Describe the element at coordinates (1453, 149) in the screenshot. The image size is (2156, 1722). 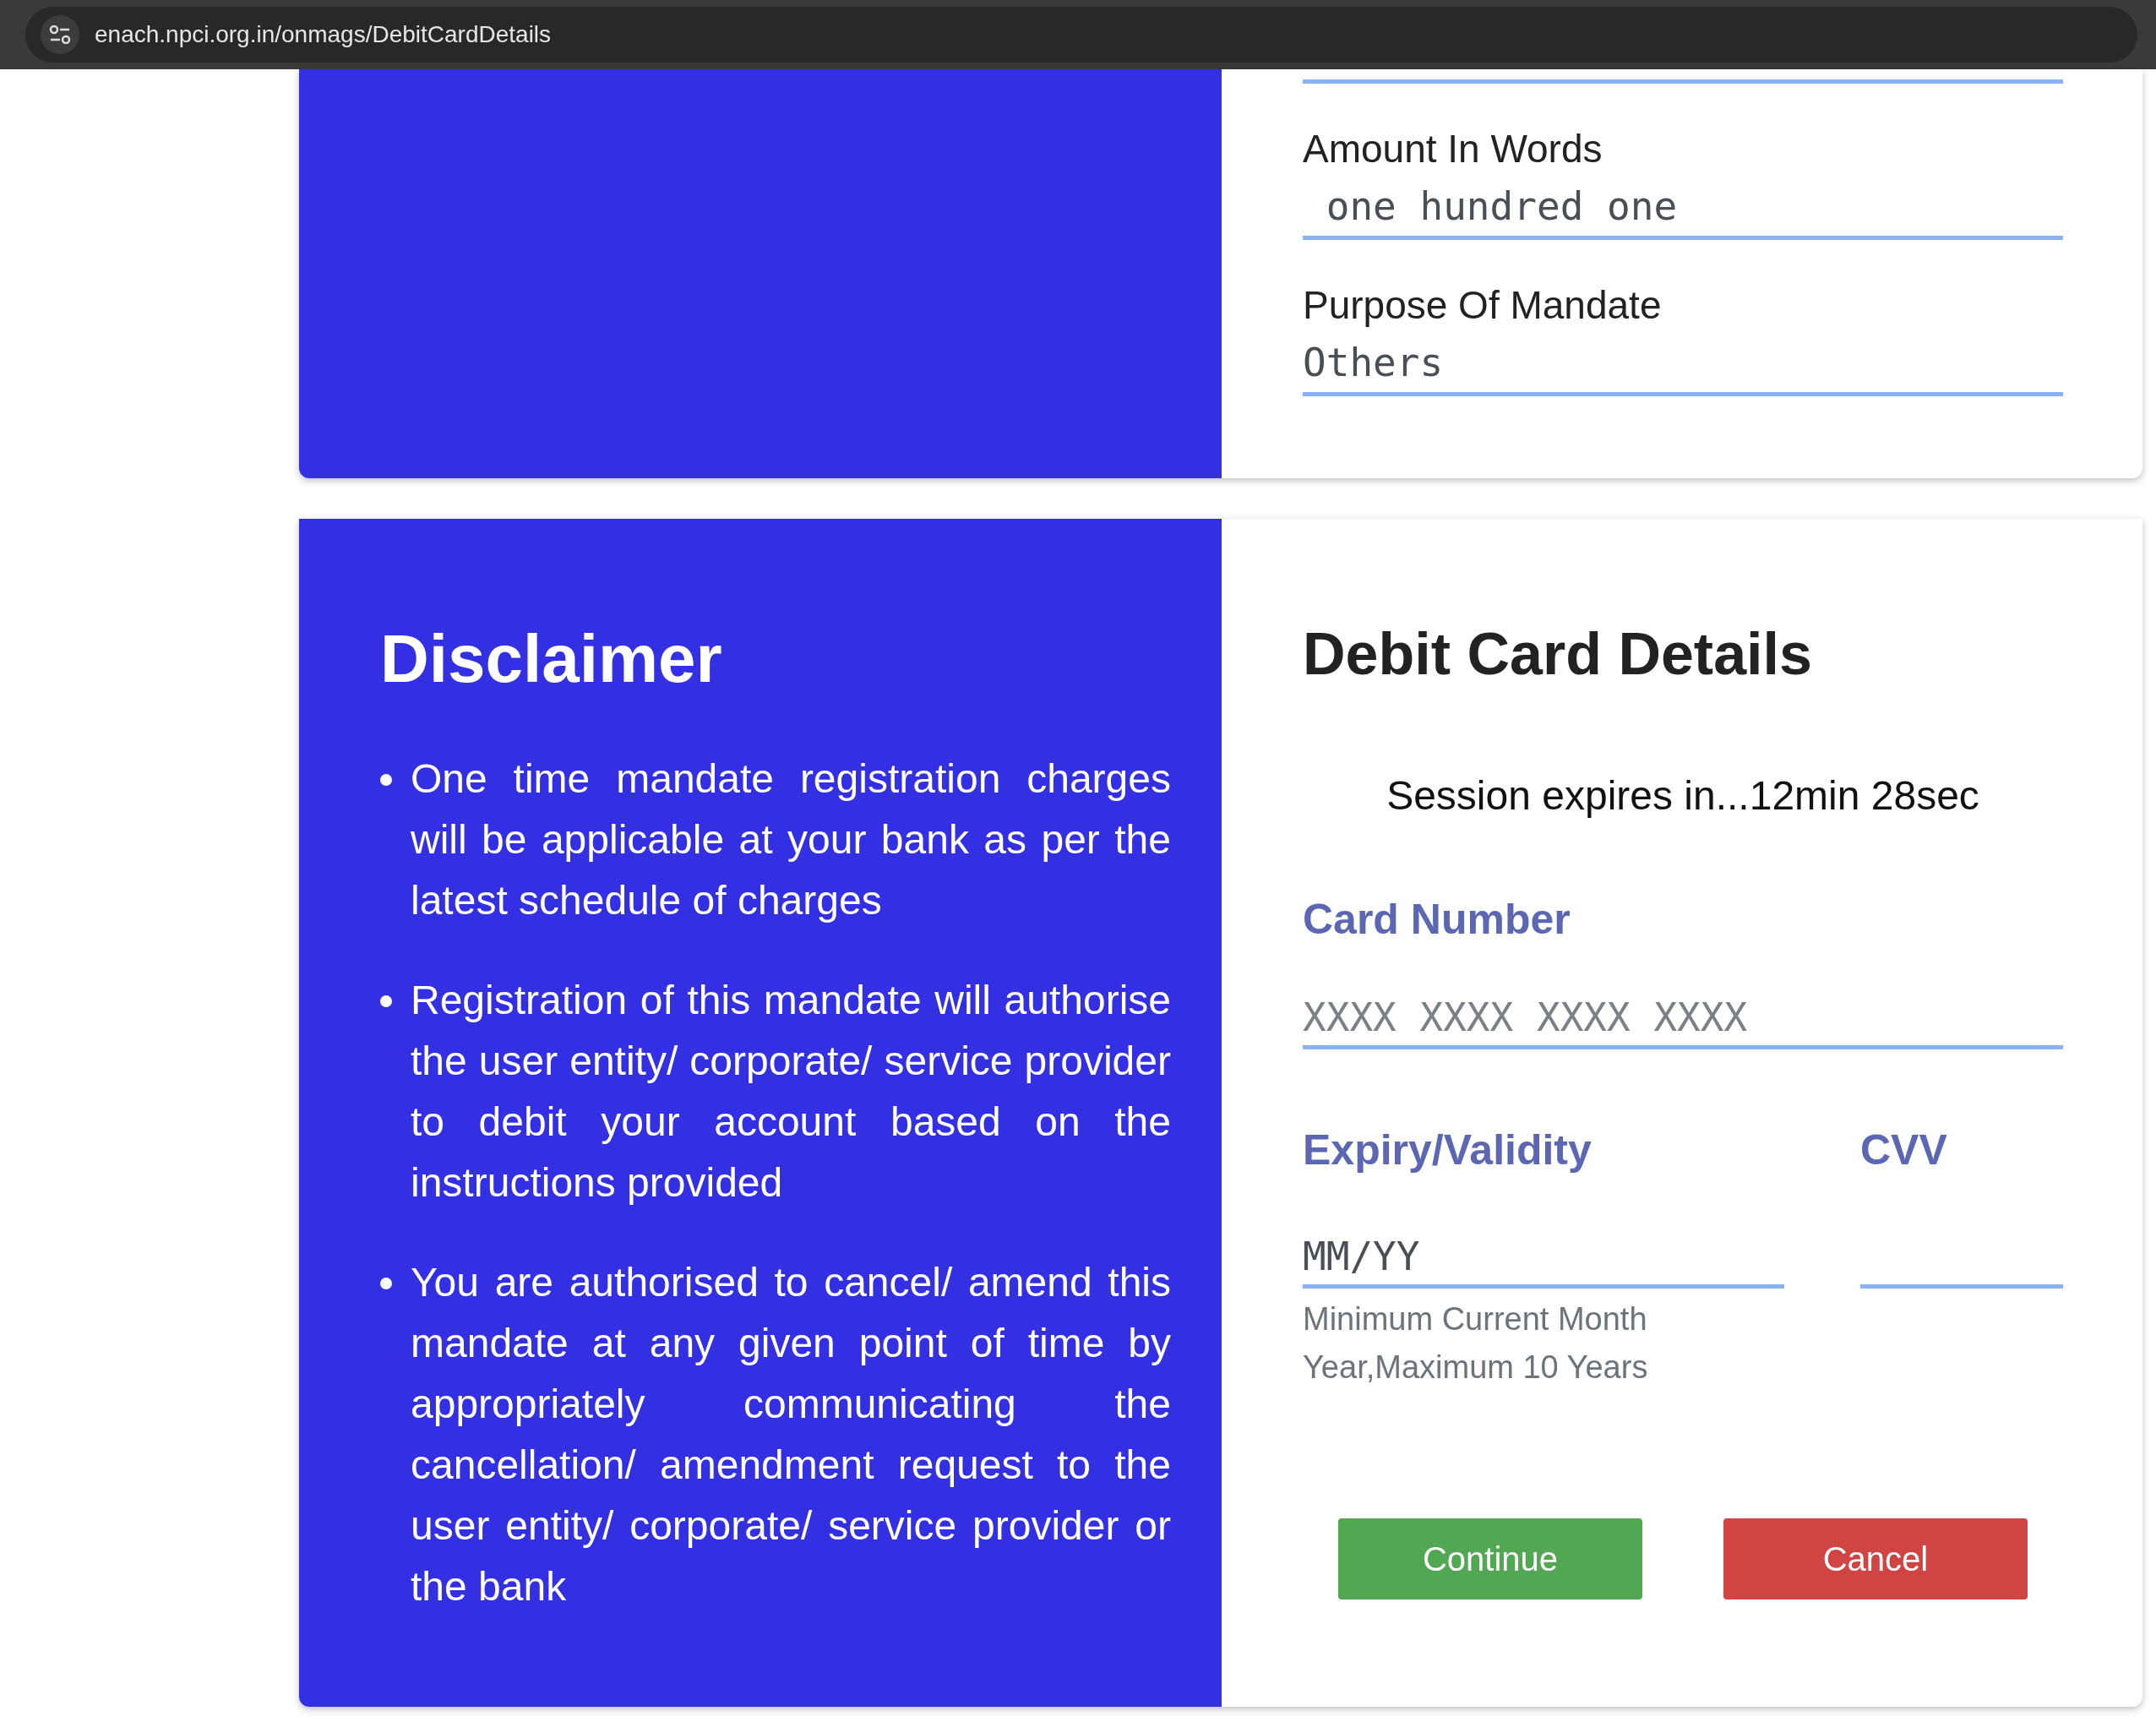
I see `field-label: Amount In Words` at that location.